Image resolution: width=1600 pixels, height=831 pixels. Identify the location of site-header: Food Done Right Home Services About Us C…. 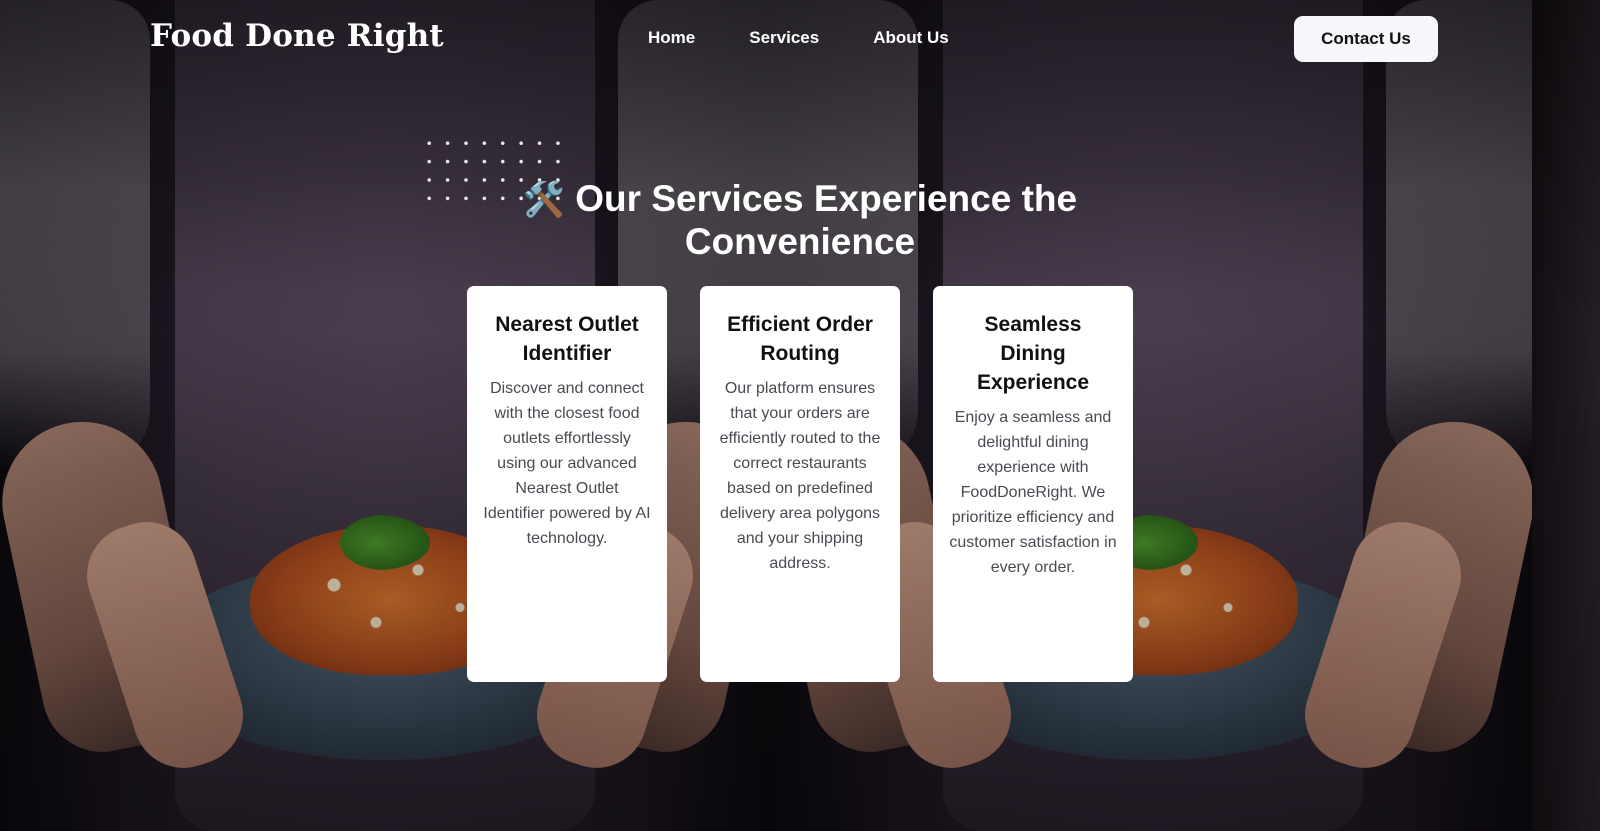
(800, 40).